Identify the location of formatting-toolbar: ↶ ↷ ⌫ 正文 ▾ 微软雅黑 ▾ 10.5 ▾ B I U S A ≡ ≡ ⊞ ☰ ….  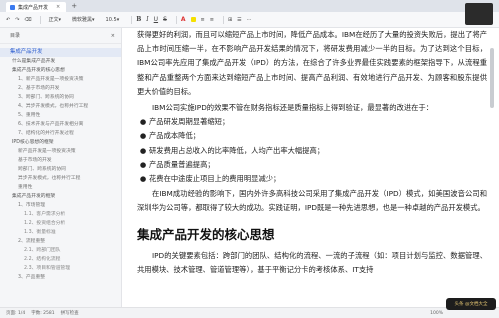
(249, 20).